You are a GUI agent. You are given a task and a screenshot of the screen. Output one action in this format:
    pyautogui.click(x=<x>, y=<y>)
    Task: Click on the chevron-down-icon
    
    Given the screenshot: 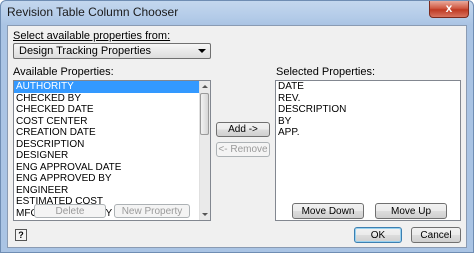 What is the action you would take?
    pyautogui.click(x=202, y=51)
    